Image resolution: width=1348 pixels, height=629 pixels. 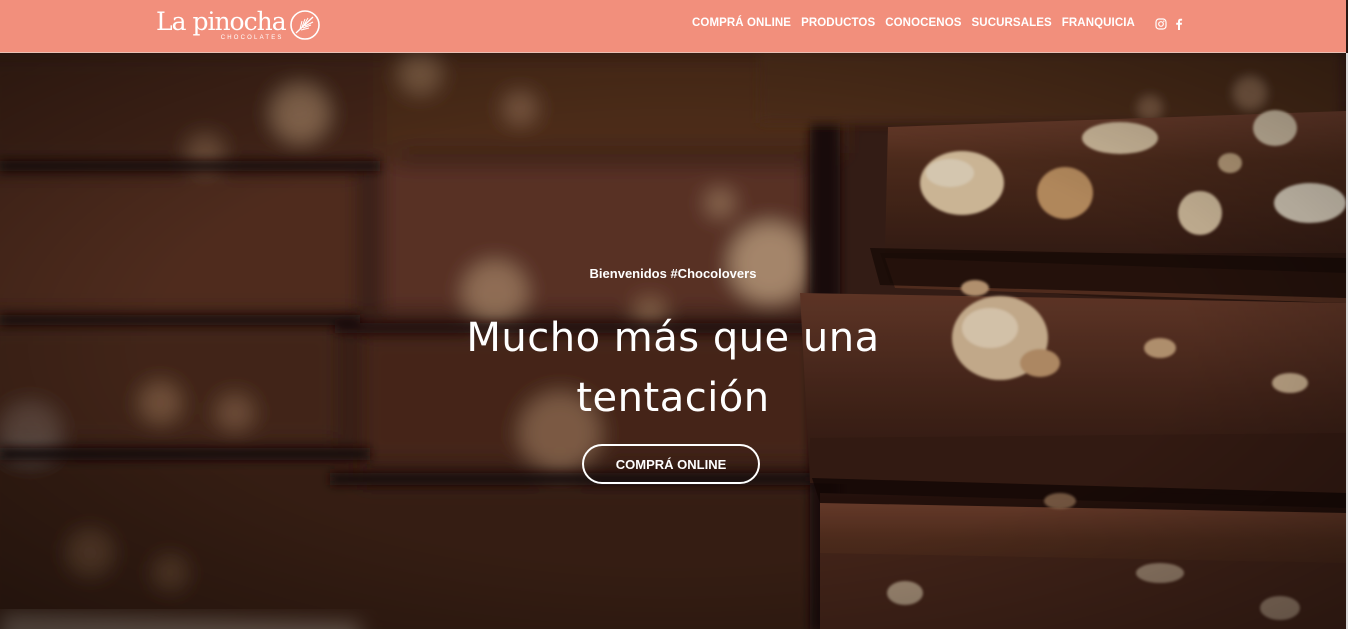 What do you see at coordinates (923, 23) in the screenshot?
I see `nav-link-conocenos: CONOCENOS` at bounding box center [923, 23].